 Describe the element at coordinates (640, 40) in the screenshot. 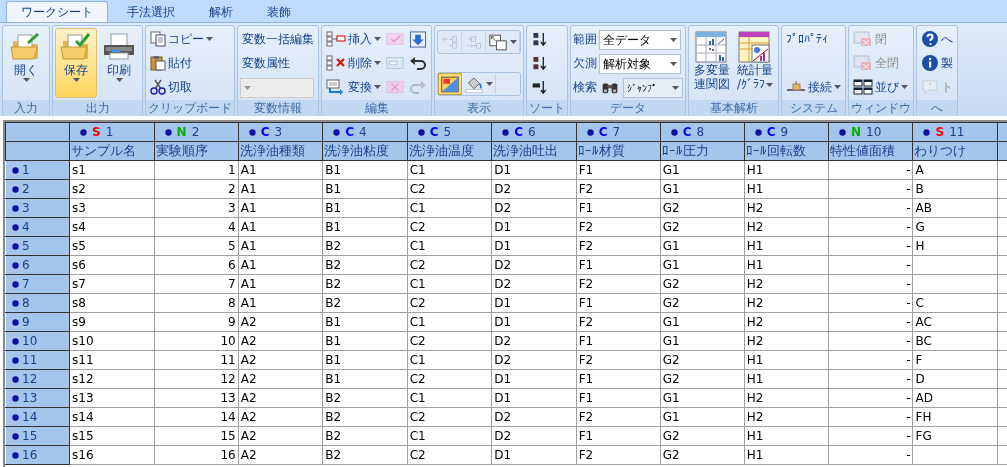

I see `dropdown-field: 全データ` at that location.